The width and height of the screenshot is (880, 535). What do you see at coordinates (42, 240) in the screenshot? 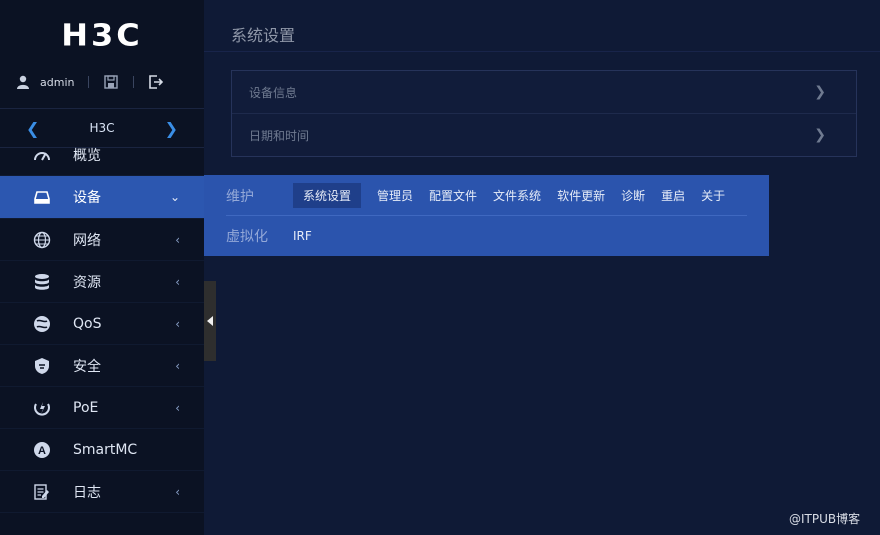
I see `globe-icon` at bounding box center [42, 240].